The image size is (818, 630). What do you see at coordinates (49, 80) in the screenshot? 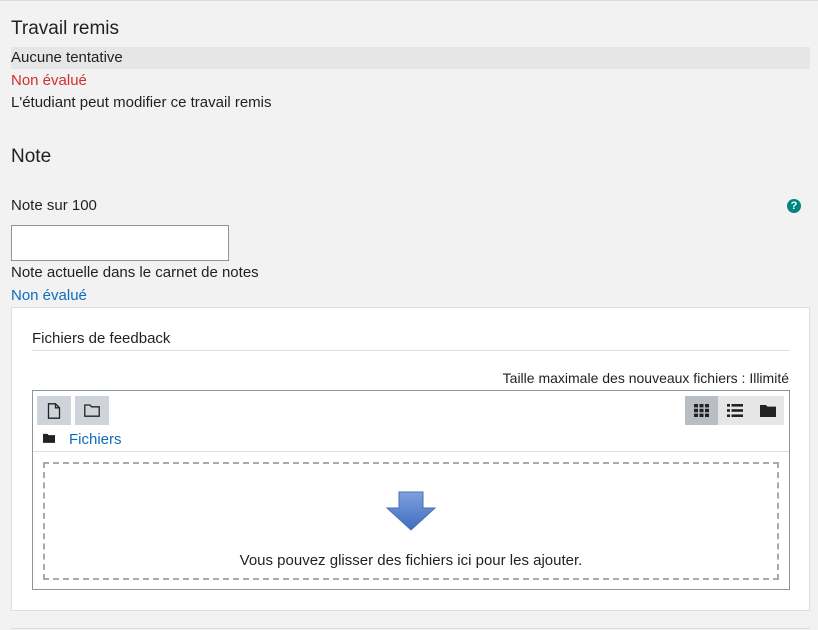
I see `grading-status: Non évalué` at bounding box center [49, 80].